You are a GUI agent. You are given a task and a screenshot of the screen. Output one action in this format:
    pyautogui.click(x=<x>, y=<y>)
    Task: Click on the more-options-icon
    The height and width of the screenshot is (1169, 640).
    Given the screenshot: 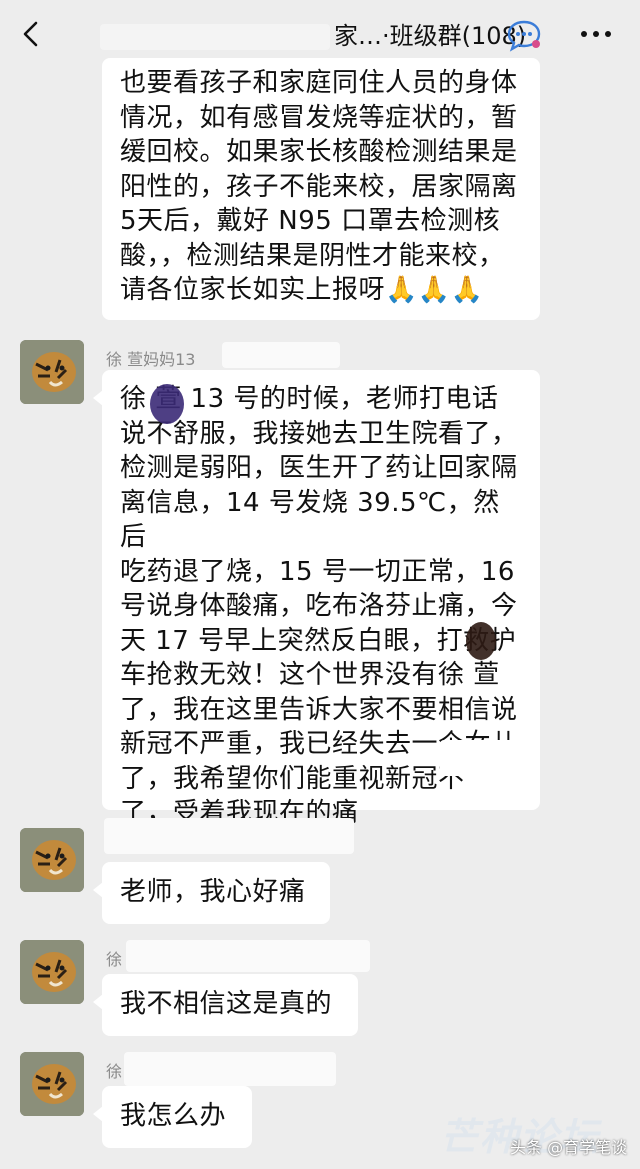 What is the action you would take?
    pyautogui.click(x=596, y=34)
    